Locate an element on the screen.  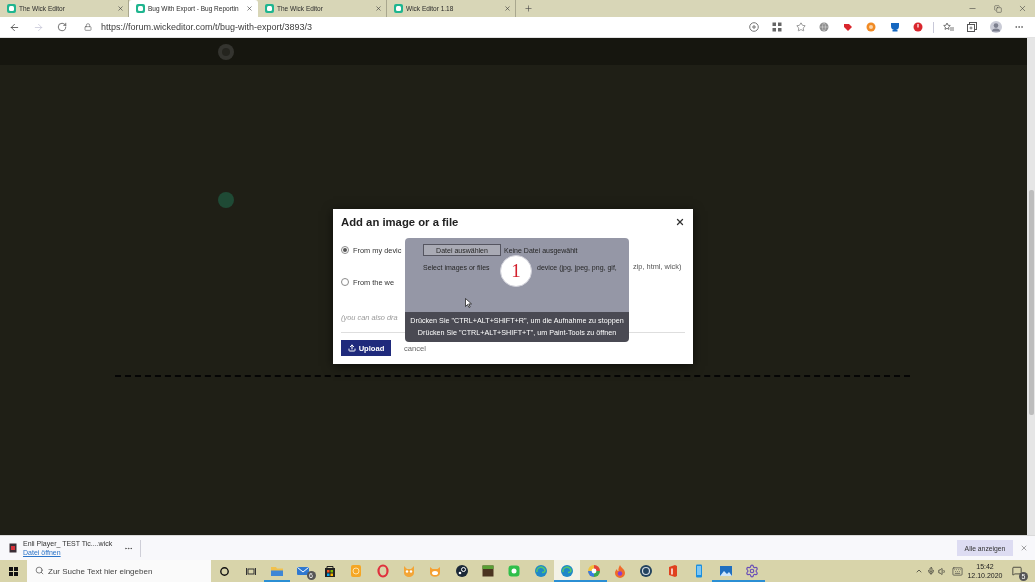
star-list-icon is located at coordinates (949, 27).